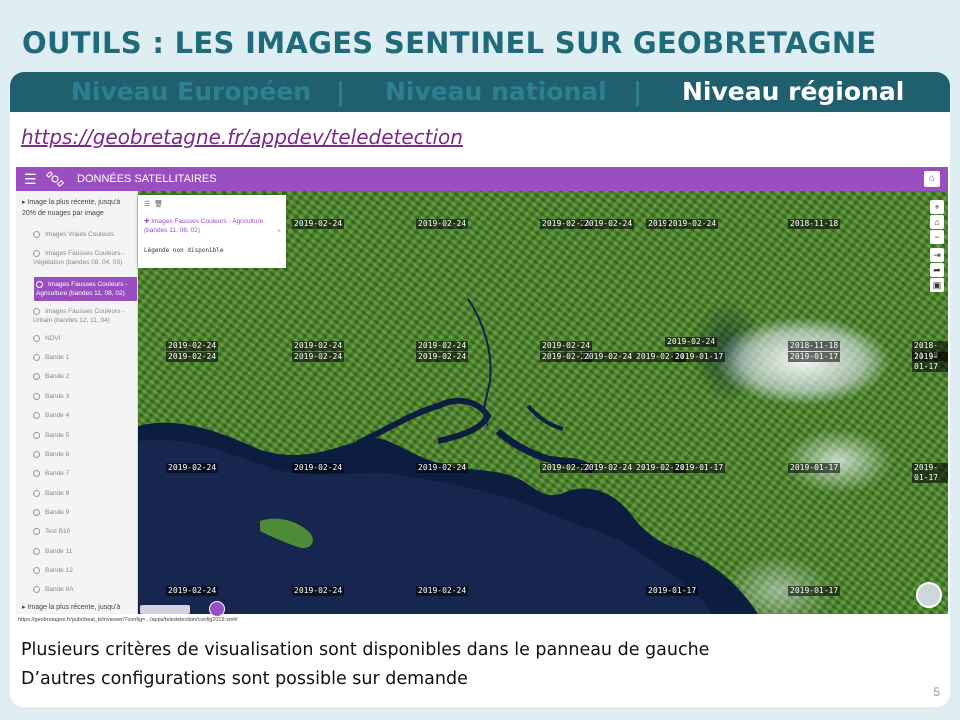 This screenshot has height=720, width=960. I want to click on sidebar-item-label: Bande 4, so click(57, 415).